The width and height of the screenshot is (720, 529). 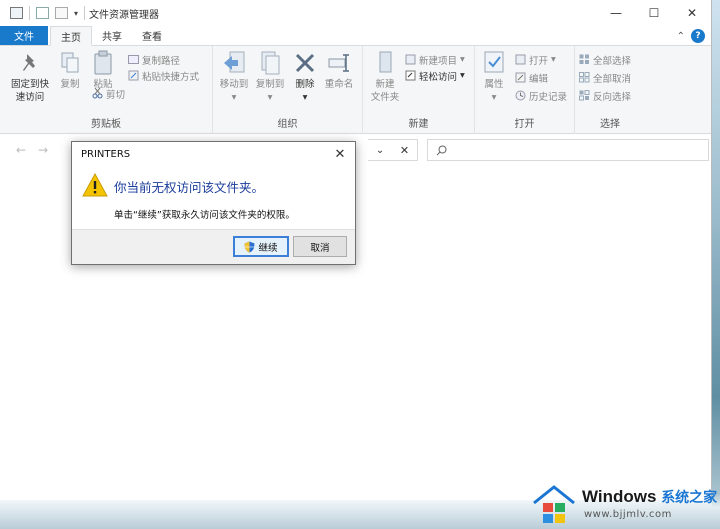 I want to click on pin-label-line2: 速访问, so click(x=30, y=97).